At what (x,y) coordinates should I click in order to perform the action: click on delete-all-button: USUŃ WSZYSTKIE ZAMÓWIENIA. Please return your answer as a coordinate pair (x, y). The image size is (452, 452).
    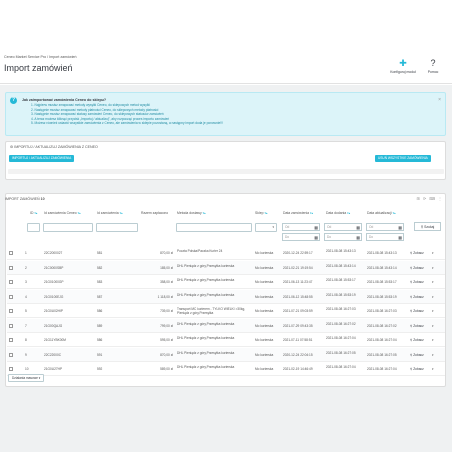
    Looking at the image, I should click on (403, 158).